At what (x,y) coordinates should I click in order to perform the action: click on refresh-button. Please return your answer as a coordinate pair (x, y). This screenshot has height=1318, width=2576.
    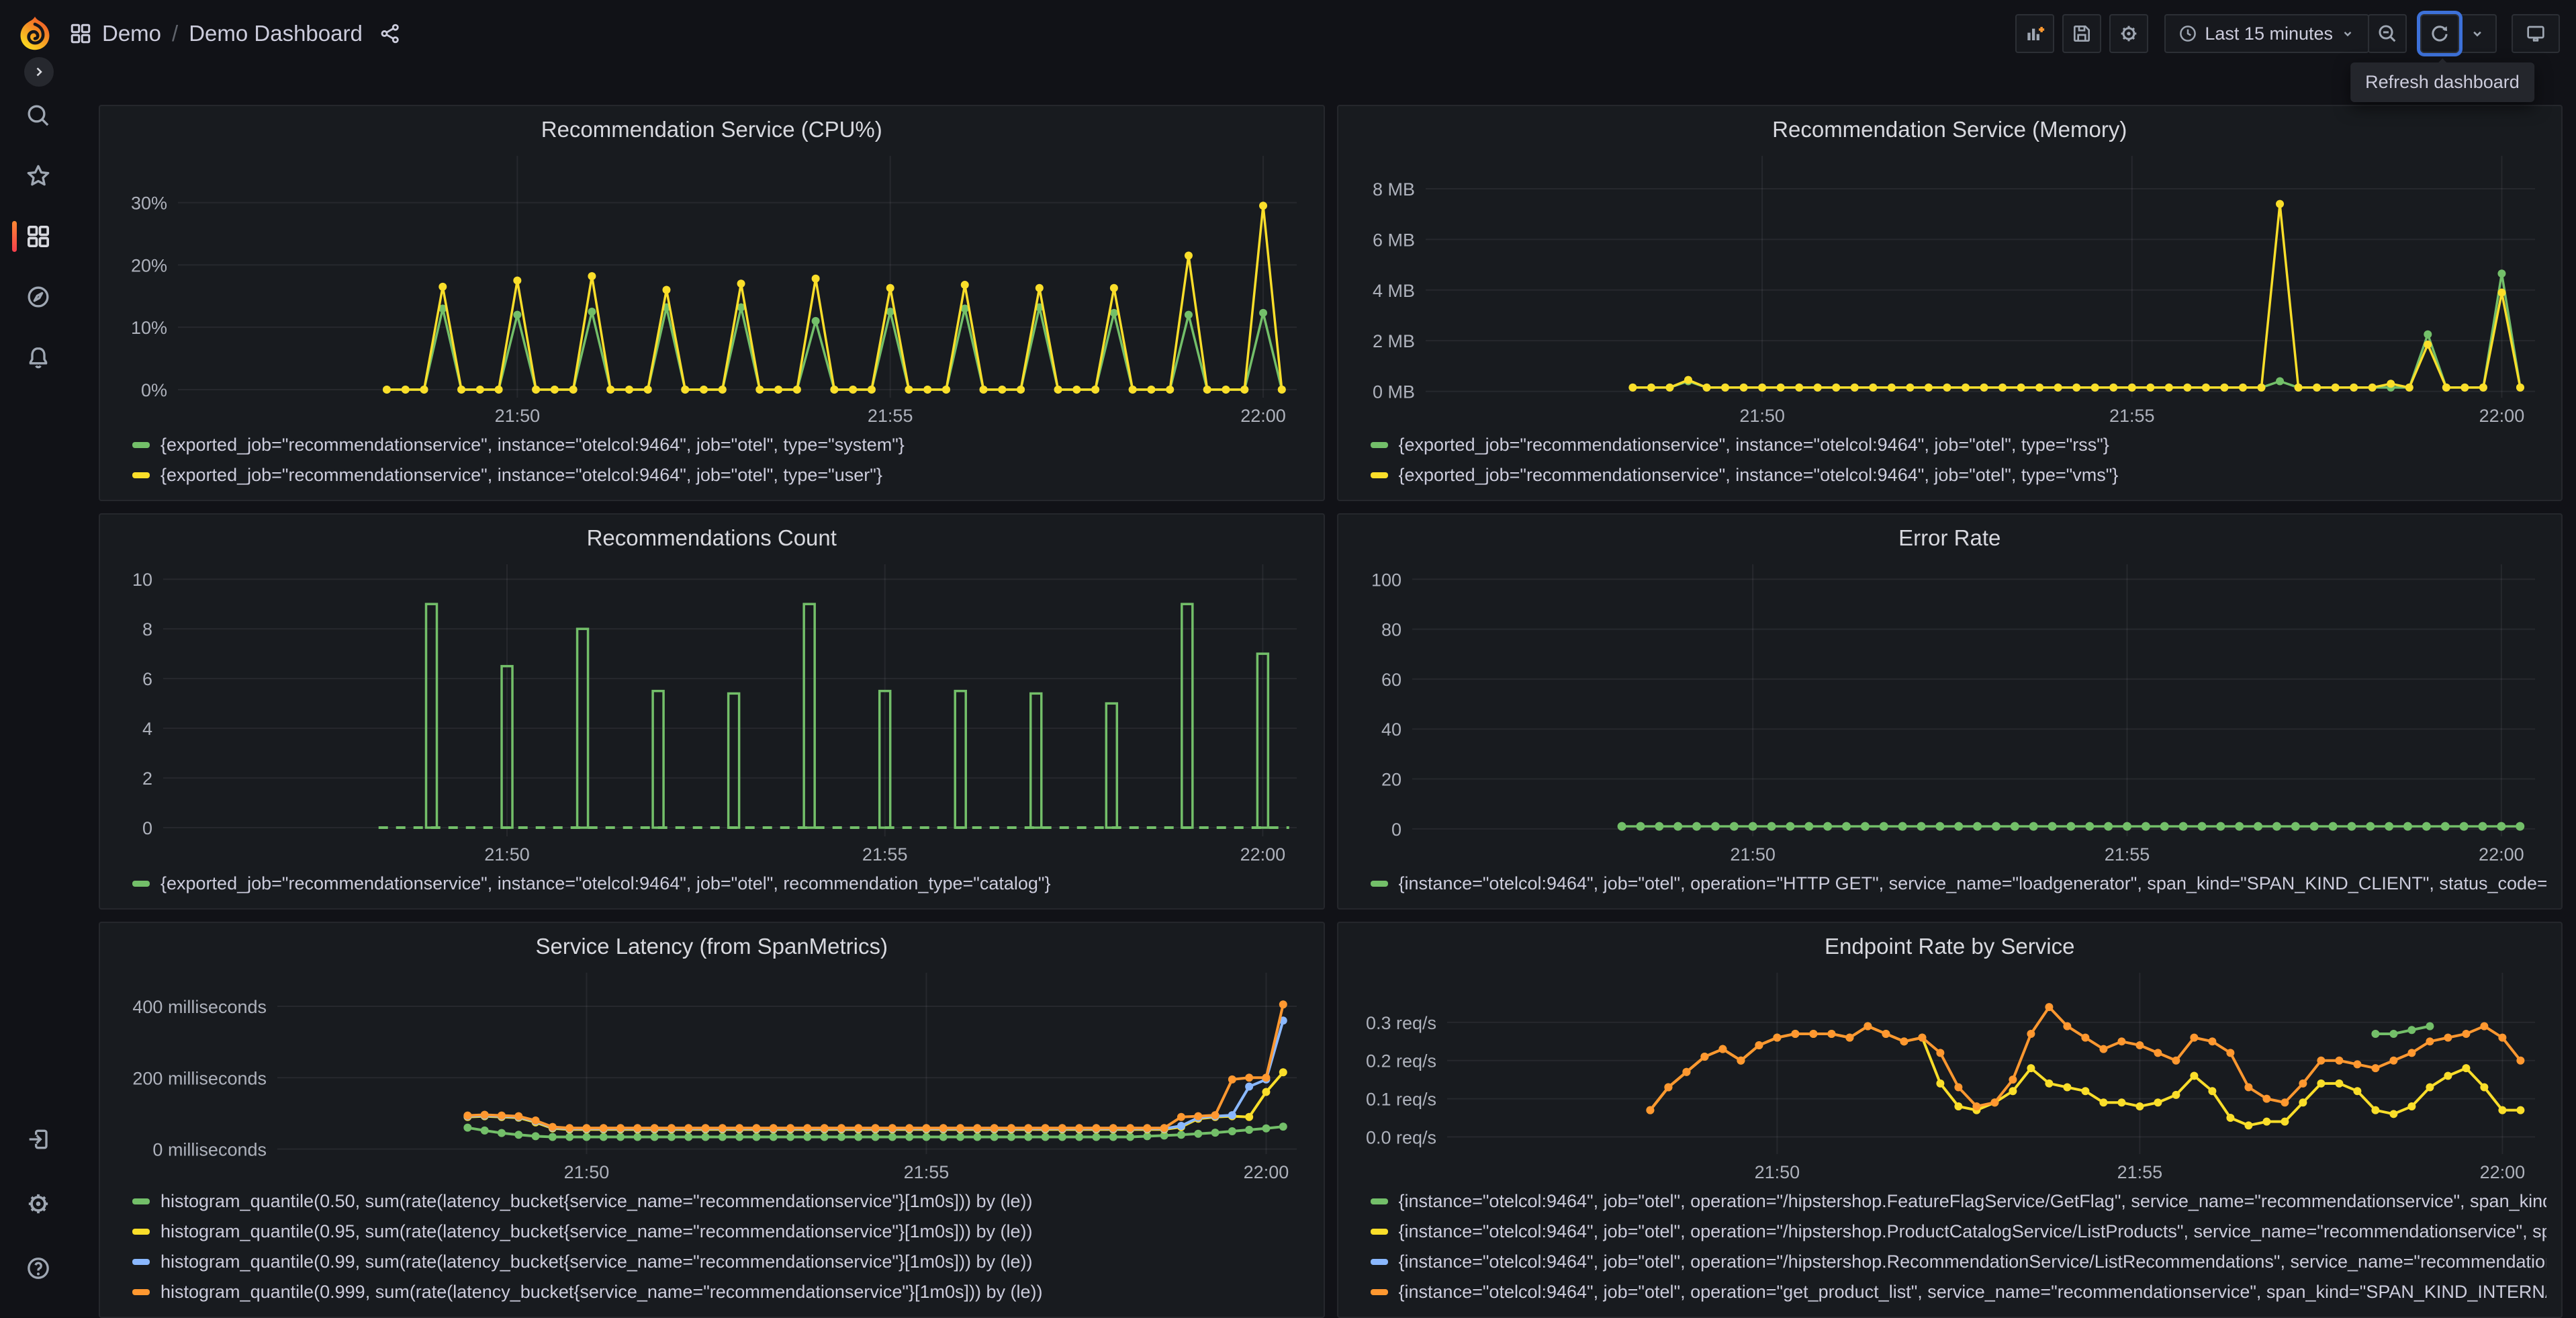
    Looking at the image, I should click on (2439, 33).